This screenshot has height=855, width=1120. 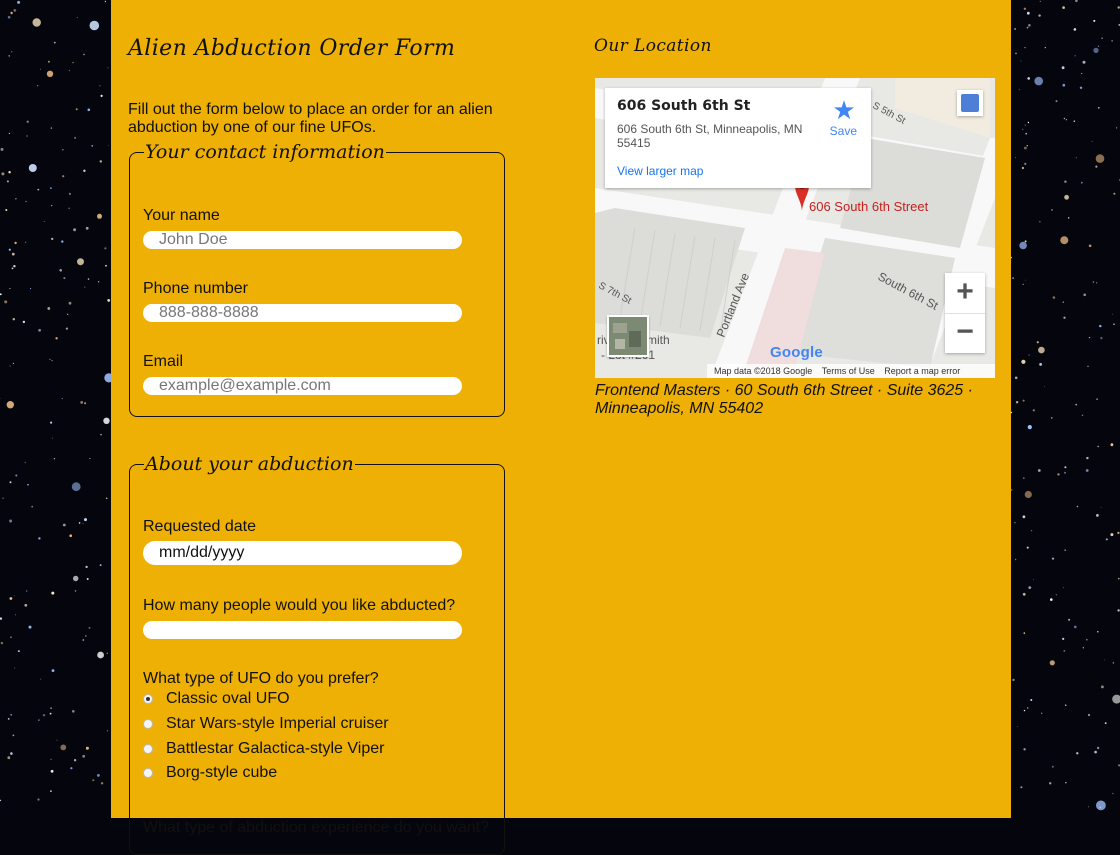 I want to click on ufo-label: What type of UFO do you prefer?, so click(x=261, y=679).